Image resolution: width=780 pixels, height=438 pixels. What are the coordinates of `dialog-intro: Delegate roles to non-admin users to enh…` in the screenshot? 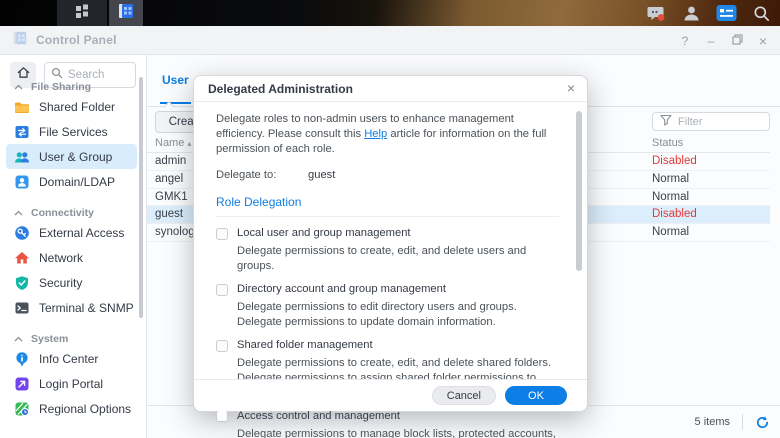 It's located at (381, 134).